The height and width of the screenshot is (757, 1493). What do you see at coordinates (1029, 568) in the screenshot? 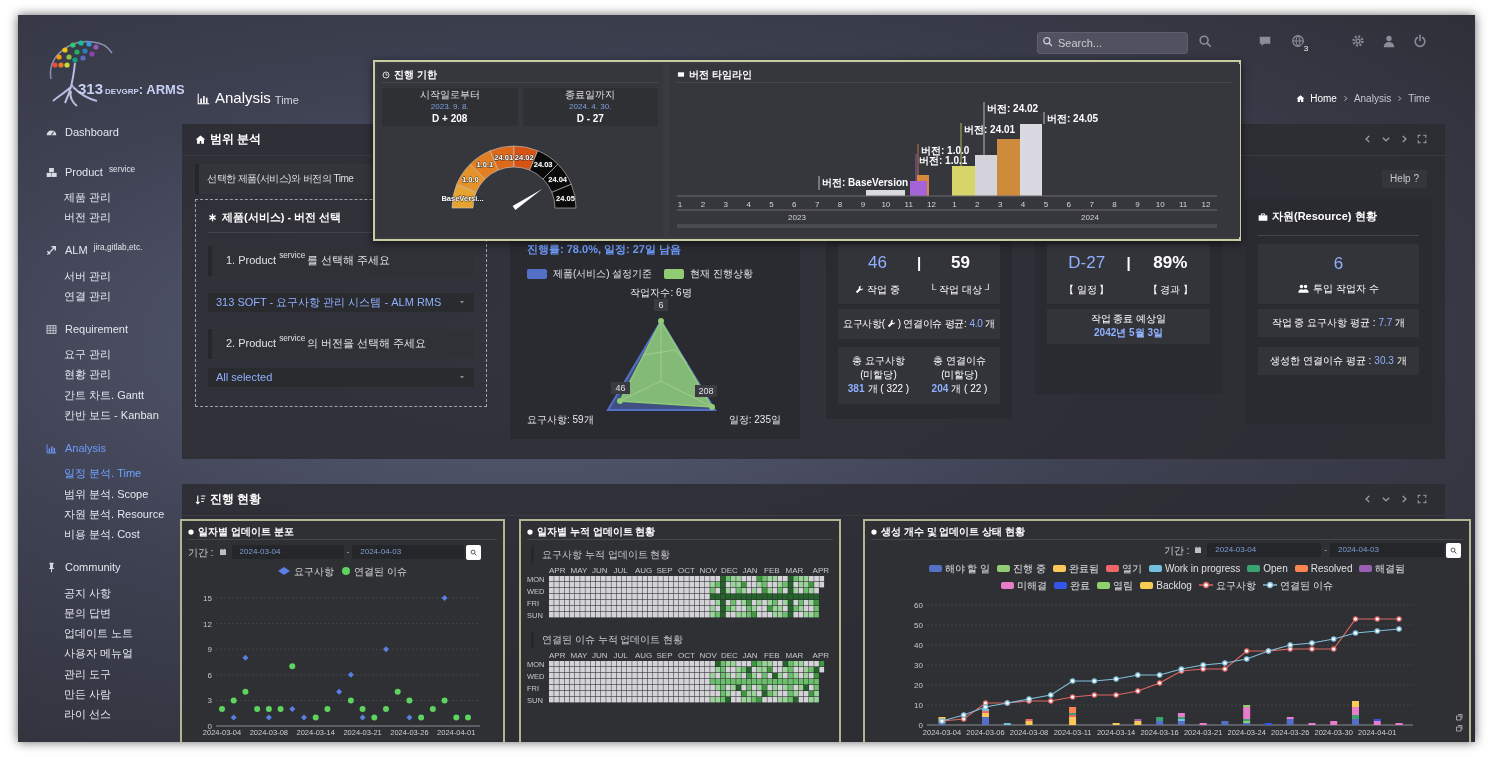
I see `legend-label: 진행 중` at bounding box center [1029, 568].